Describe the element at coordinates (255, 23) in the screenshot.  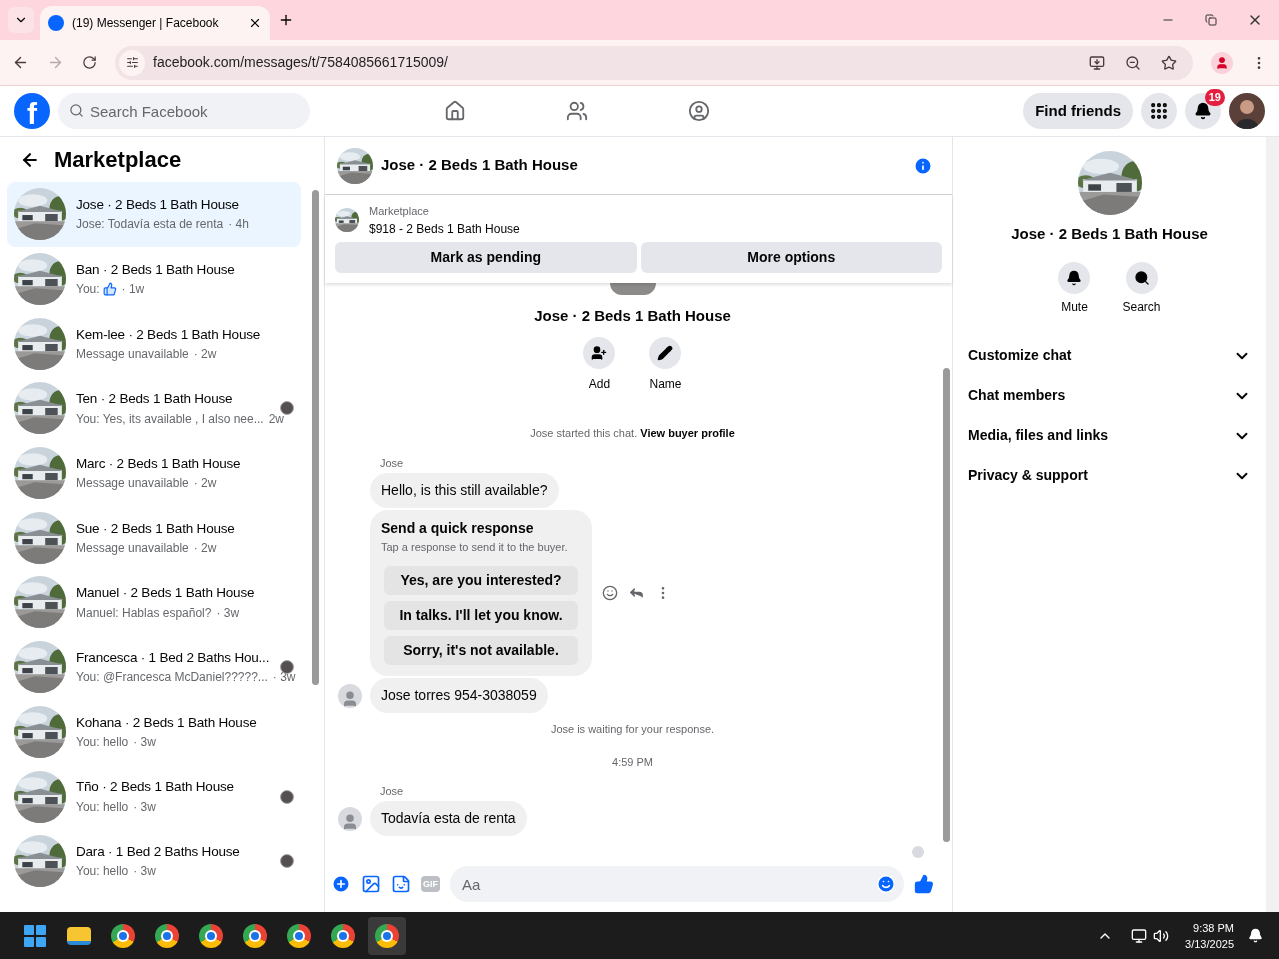
I see `close-tab-icon` at that location.